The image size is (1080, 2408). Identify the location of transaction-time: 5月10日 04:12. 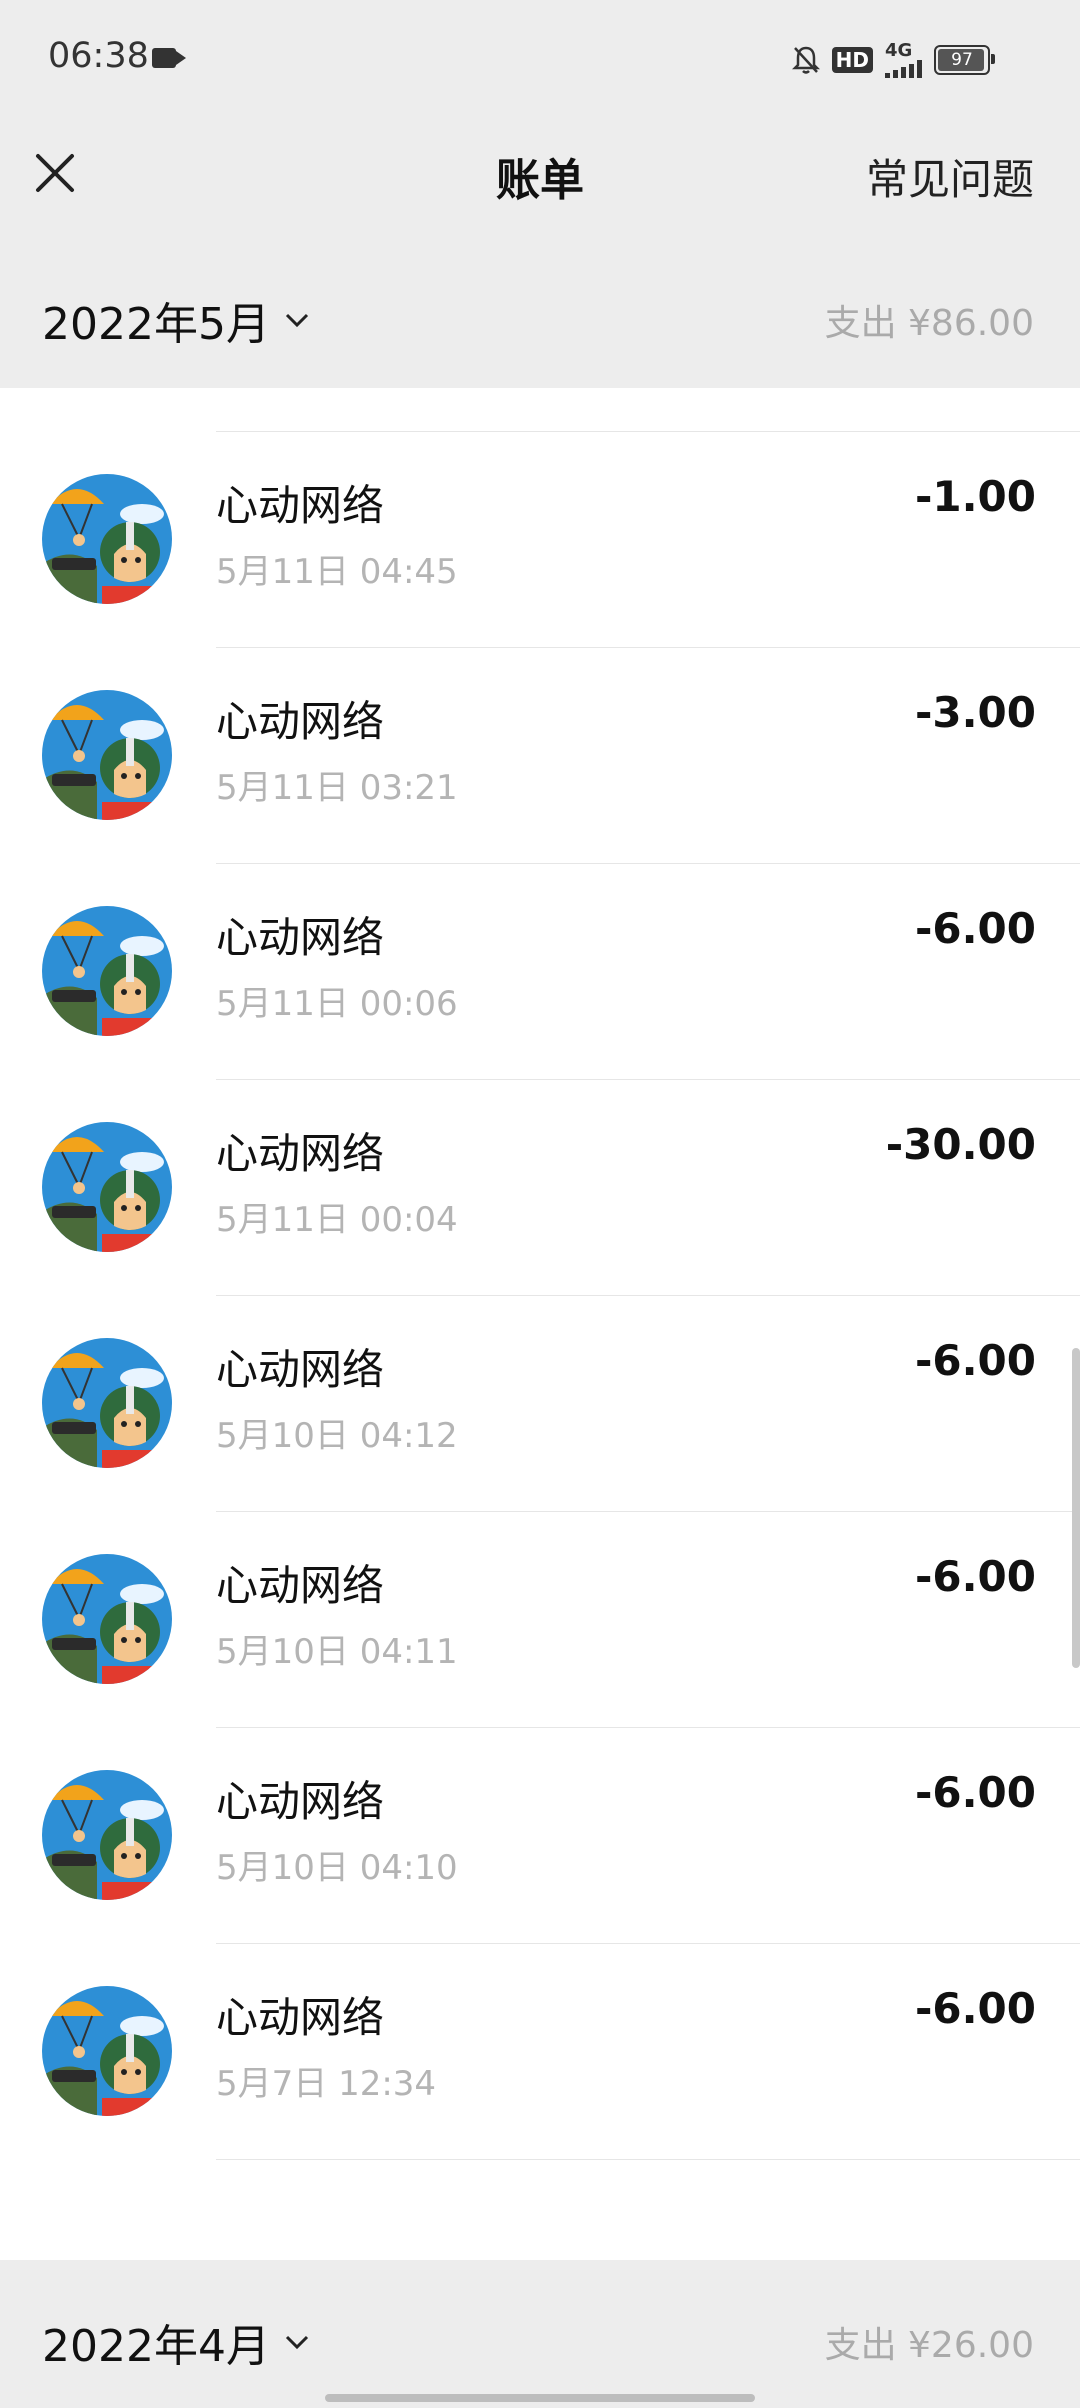
(337, 1436).